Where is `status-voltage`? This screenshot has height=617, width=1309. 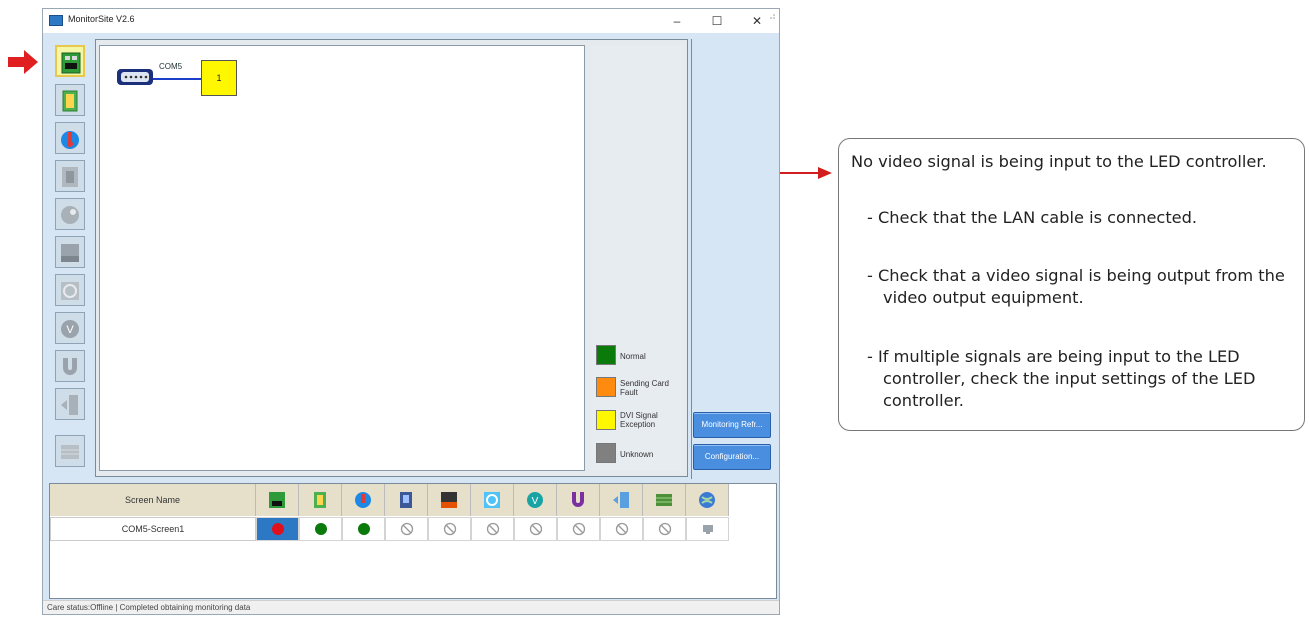 status-voltage is located at coordinates (535, 529).